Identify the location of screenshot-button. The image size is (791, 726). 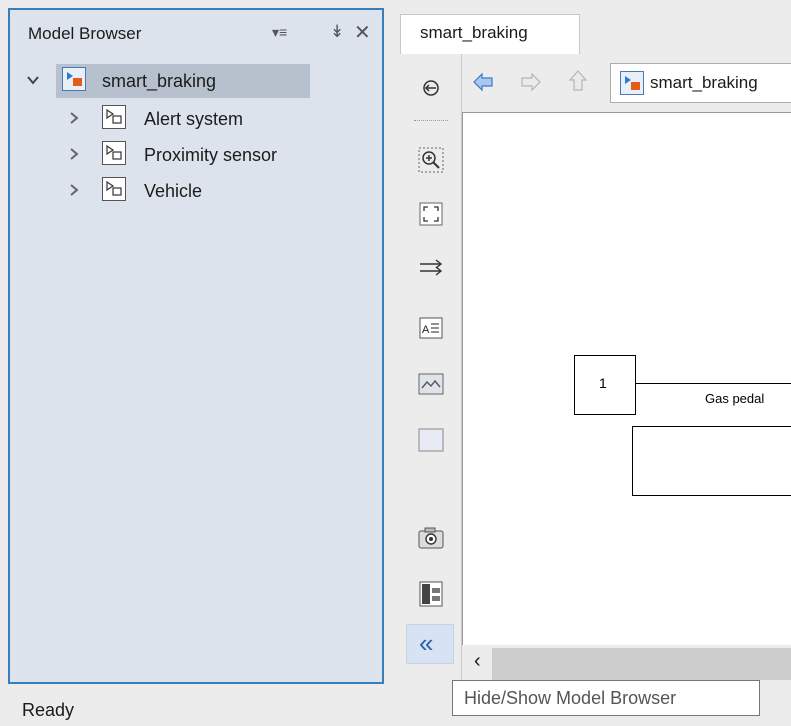
(431, 538).